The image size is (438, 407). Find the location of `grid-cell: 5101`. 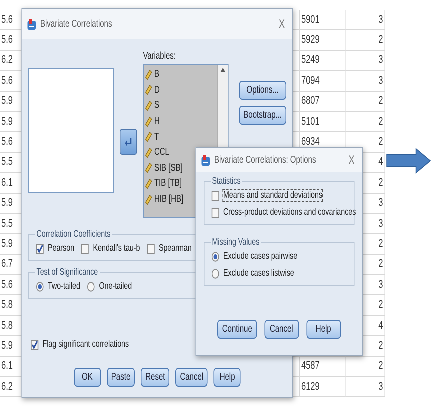

grid-cell: 5101 is located at coordinates (323, 122).